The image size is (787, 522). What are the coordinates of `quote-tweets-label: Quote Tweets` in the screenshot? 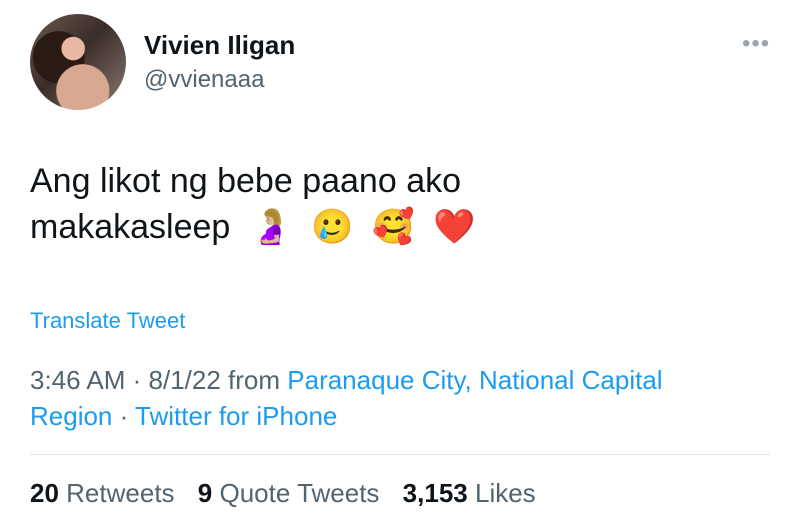 It's located at (299, 493).